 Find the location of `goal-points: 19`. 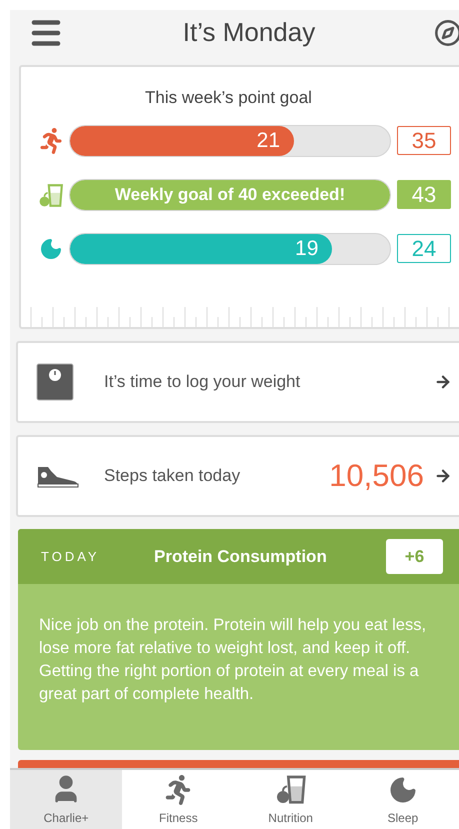

goal-points: 19 is located at coordinates (307, 249).